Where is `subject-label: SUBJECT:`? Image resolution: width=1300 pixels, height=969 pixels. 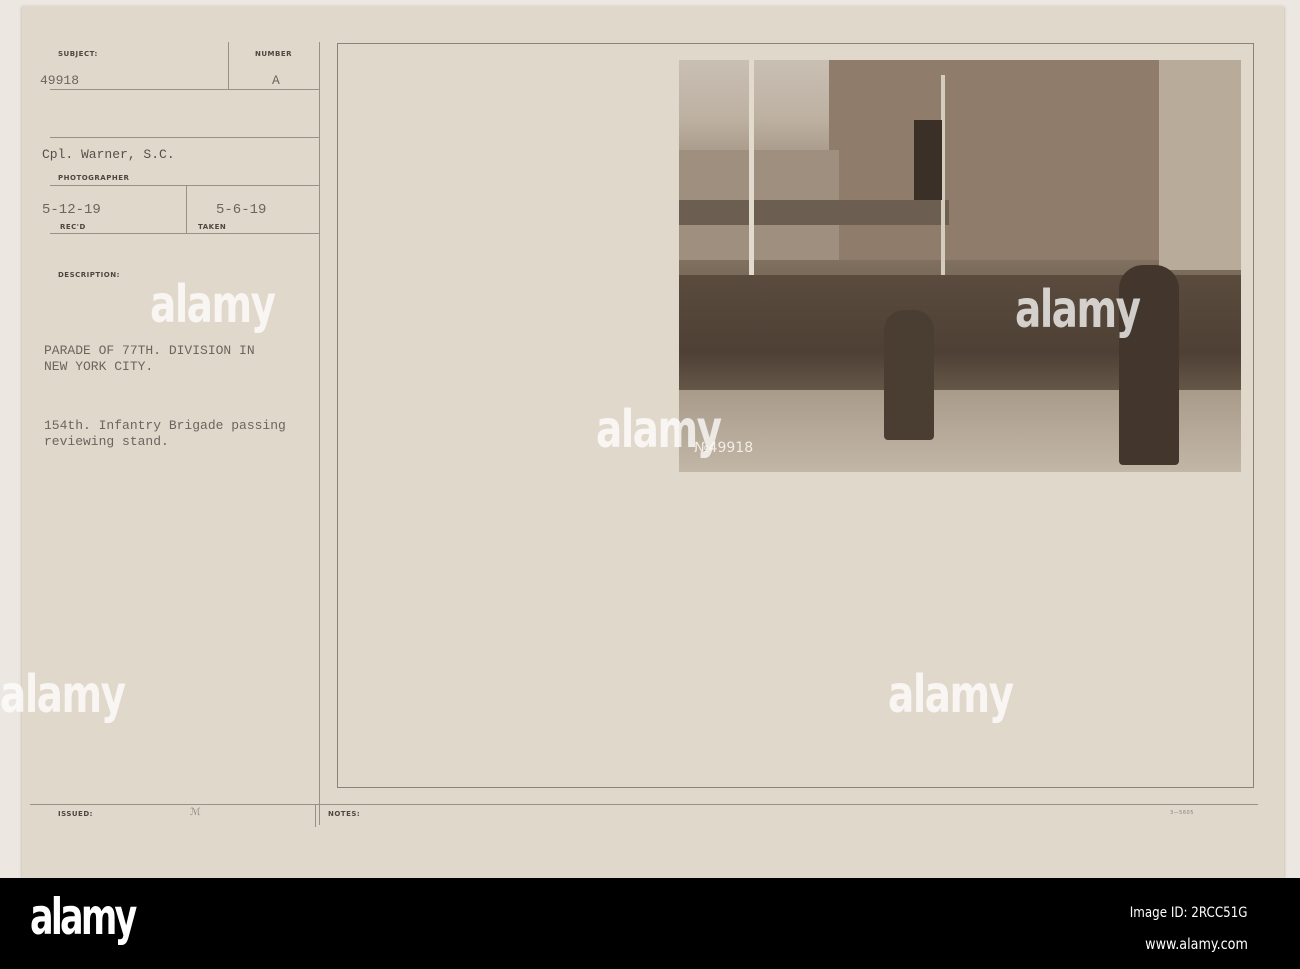
subject-label: SUBJECT: is located at coordinates (78, 54).